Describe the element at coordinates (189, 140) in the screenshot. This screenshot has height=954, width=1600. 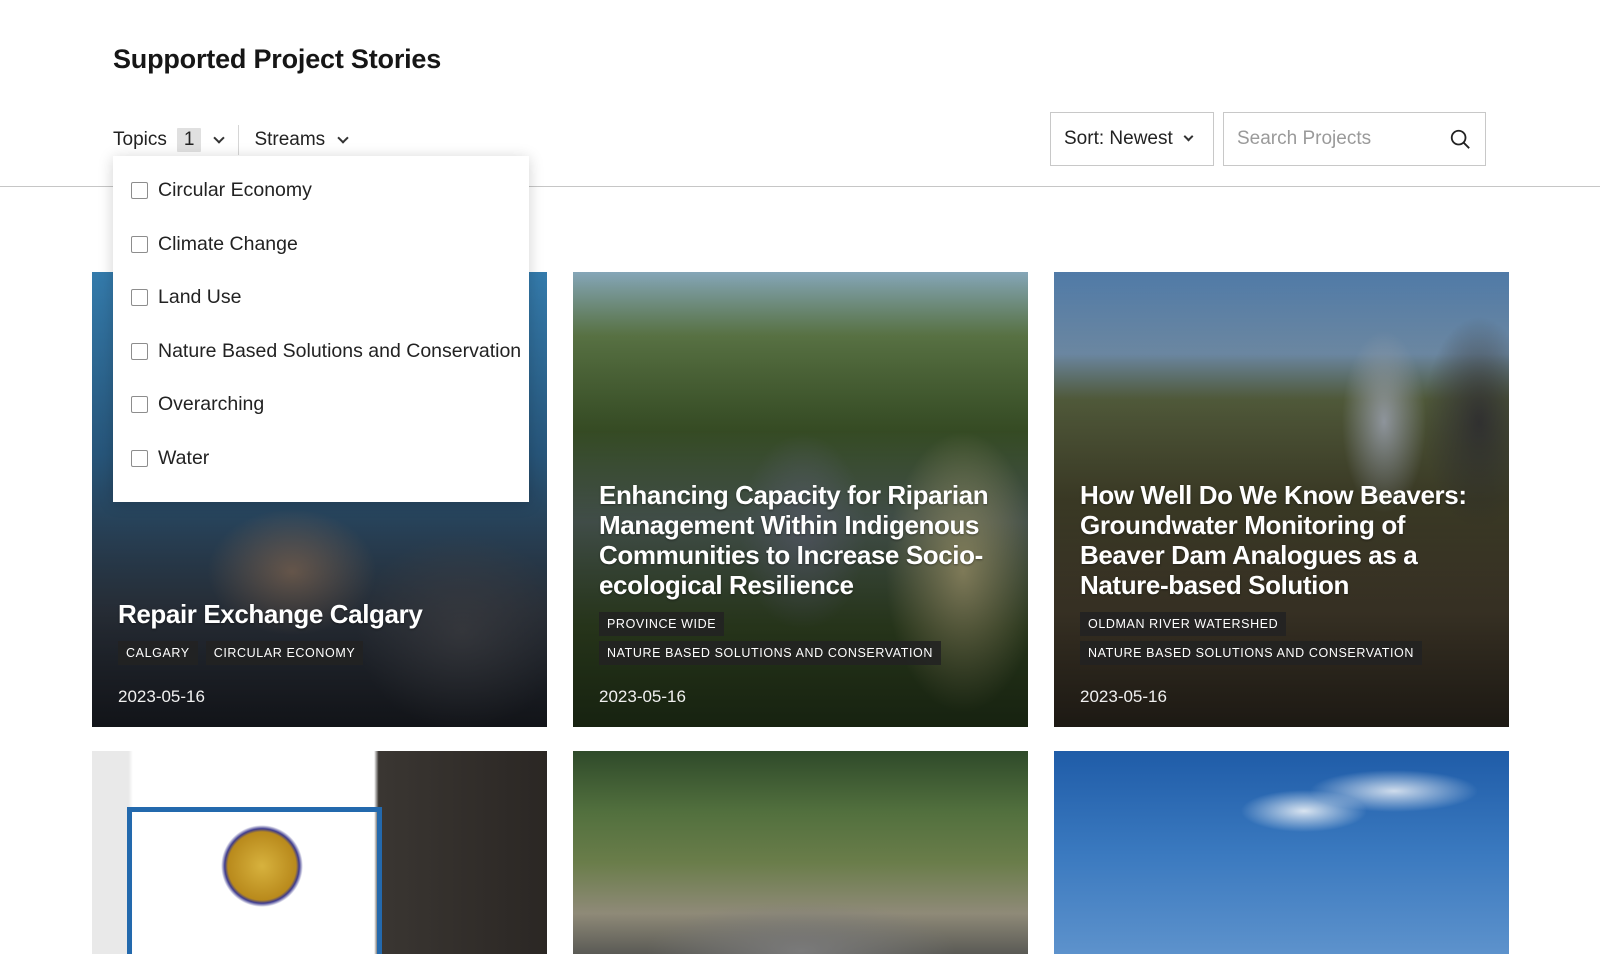
I see `topics-selected-count: 1` at that location.